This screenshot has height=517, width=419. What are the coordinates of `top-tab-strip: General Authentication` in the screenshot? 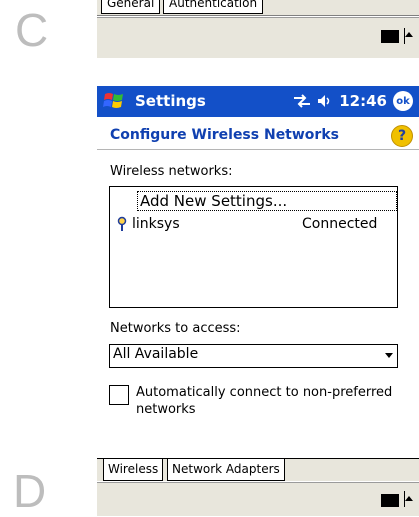 It's located at (258, 8).